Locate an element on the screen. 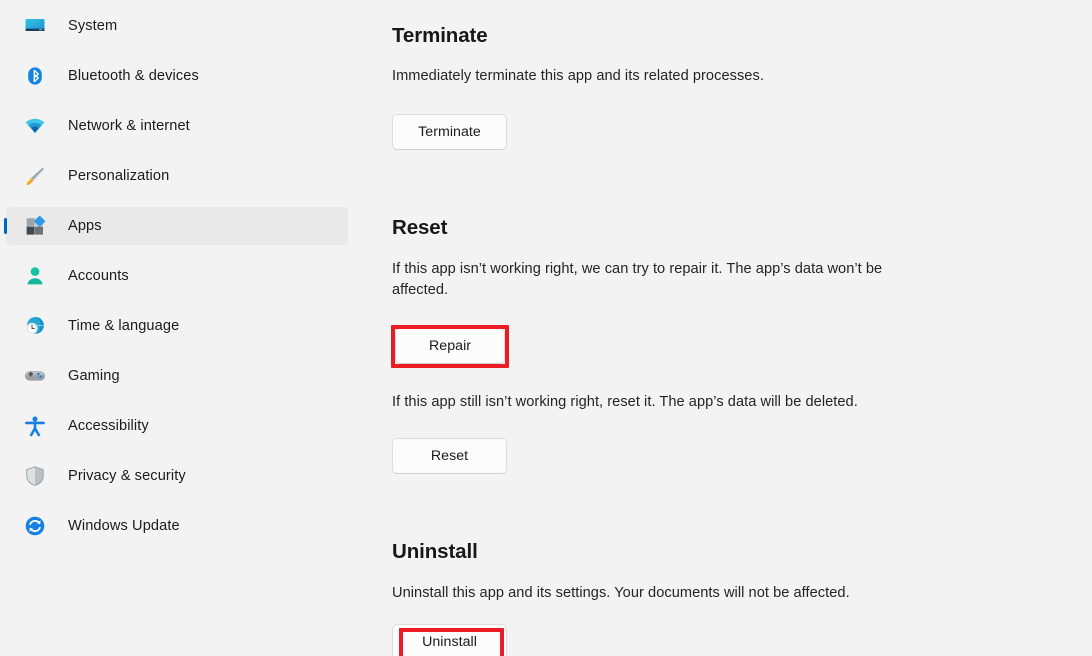  sidebar-item-accounts: Accounts is located at coordinates (177, 276).